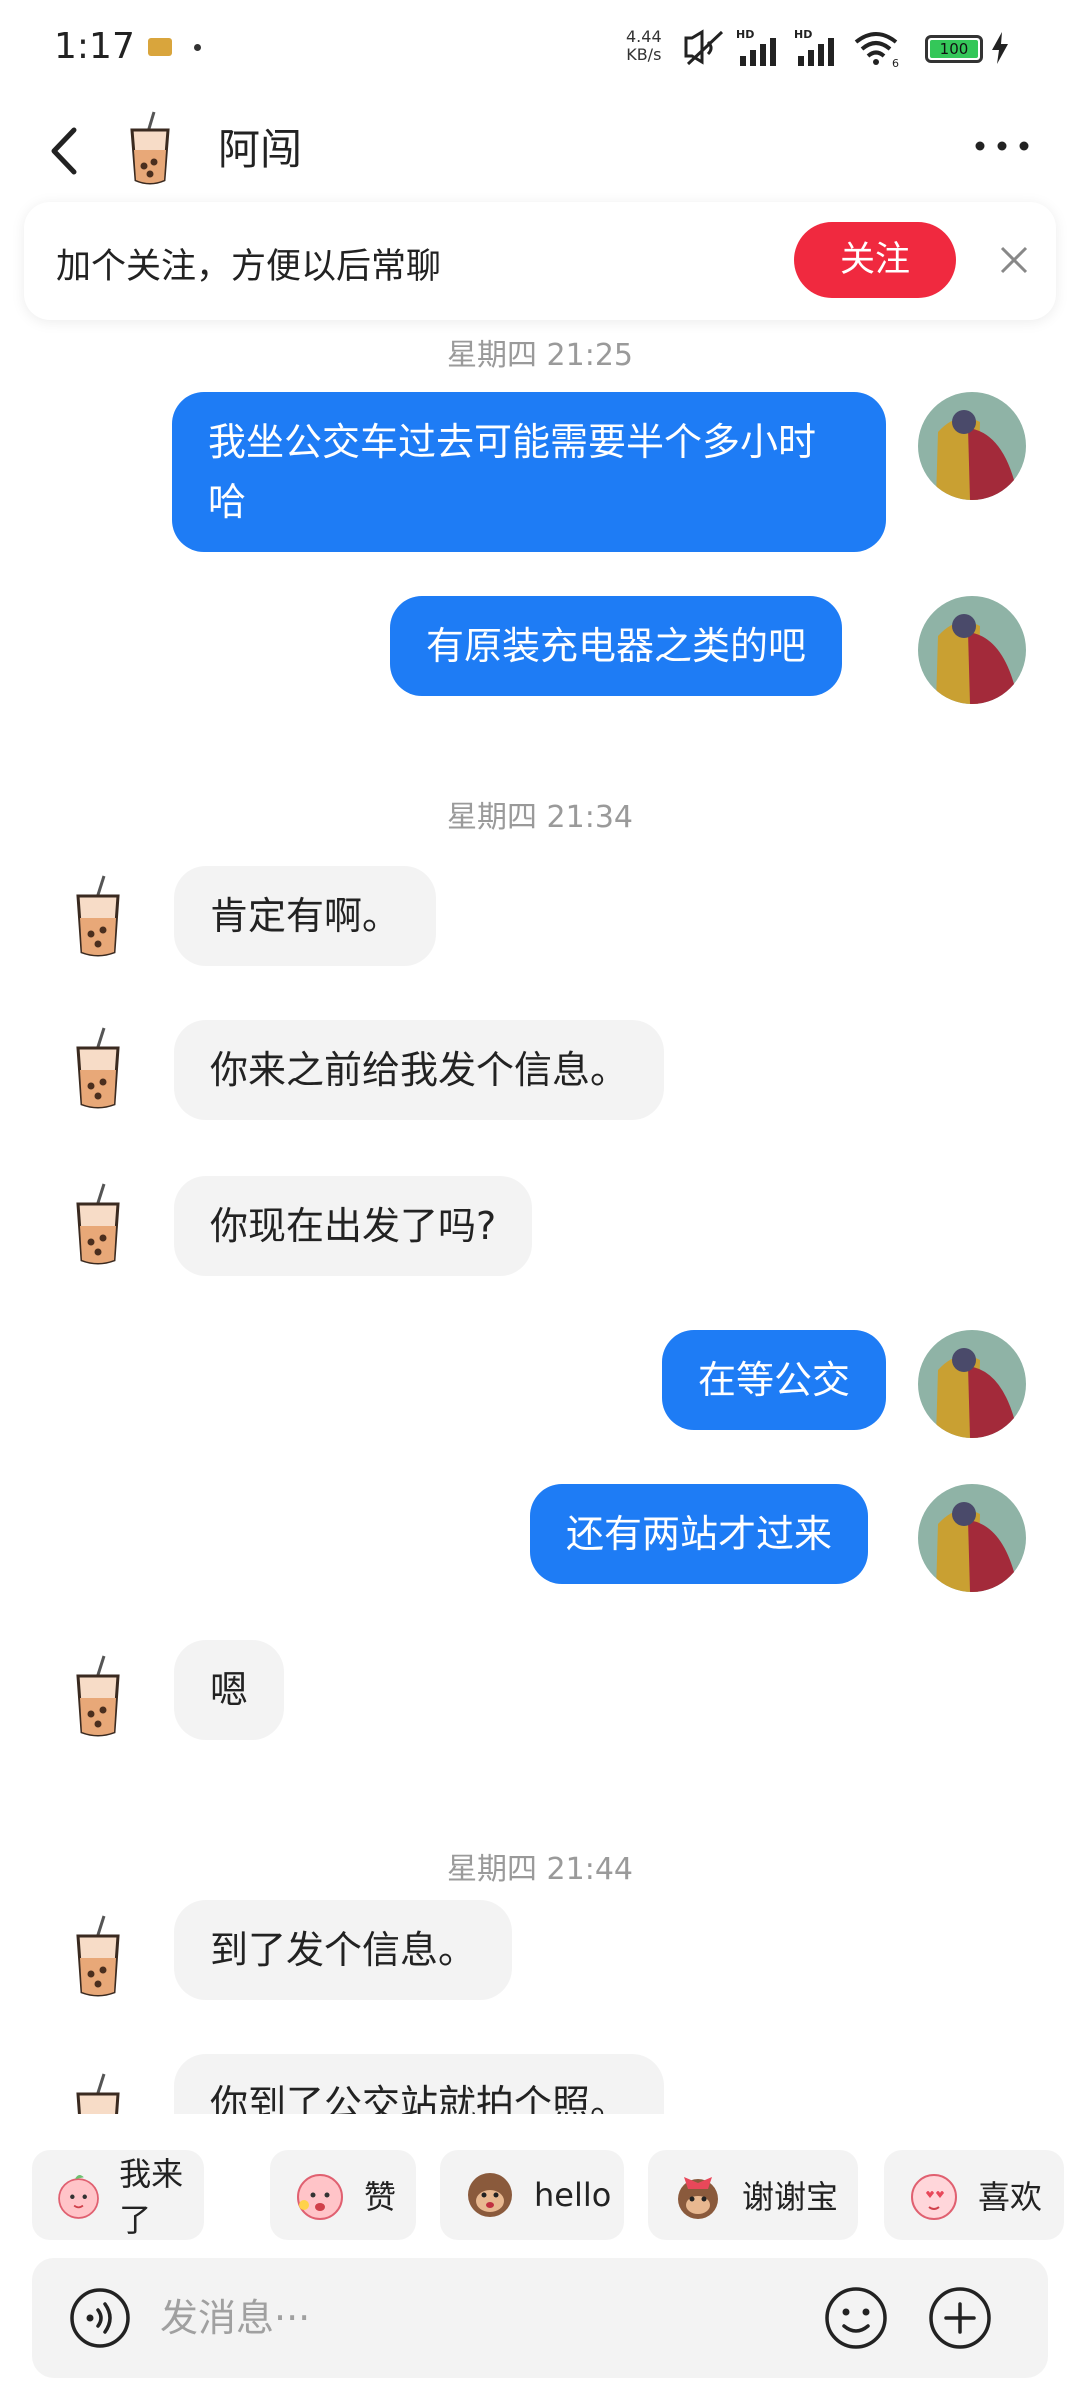 The width and height of the screenshot is (1080, 2400). What do you see at coordinates (532, 2195) in the screenshot?
I see `quick-reply-chip: hello` at bounding box center [532, 2195].